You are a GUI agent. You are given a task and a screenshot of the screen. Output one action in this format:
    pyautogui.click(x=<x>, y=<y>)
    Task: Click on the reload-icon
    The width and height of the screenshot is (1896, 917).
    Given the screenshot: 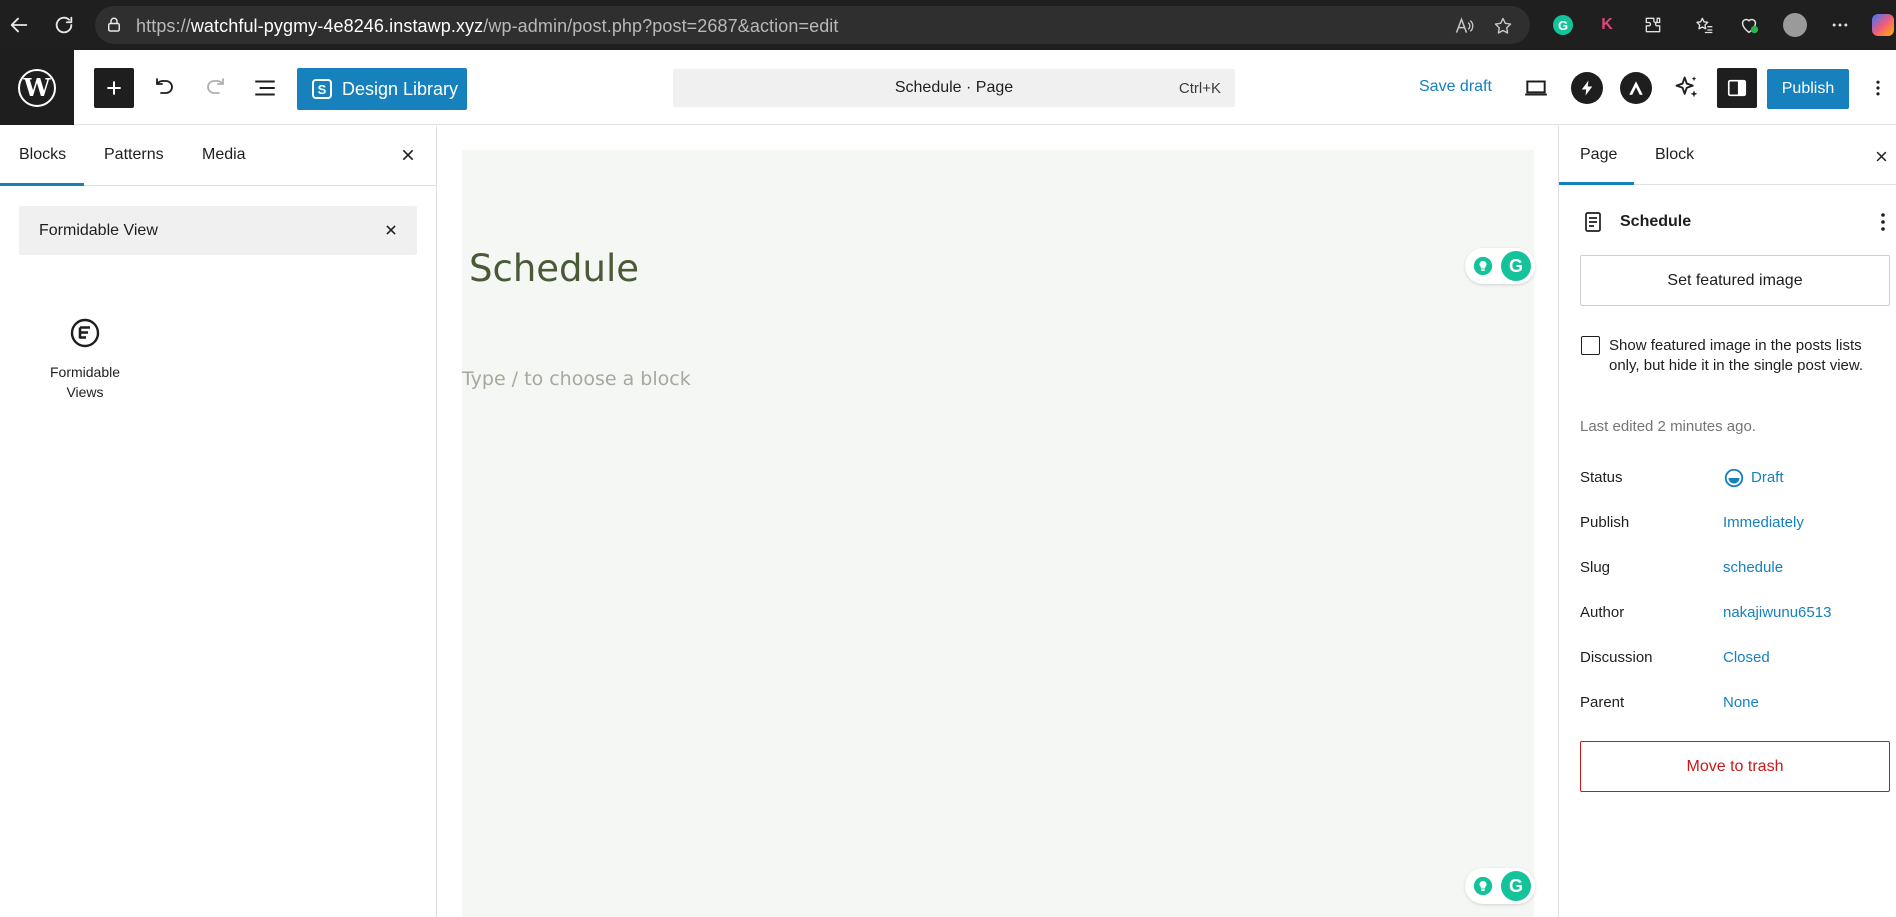 What is the action you would take?
    pyautogui.click(x=64, y=25)
    